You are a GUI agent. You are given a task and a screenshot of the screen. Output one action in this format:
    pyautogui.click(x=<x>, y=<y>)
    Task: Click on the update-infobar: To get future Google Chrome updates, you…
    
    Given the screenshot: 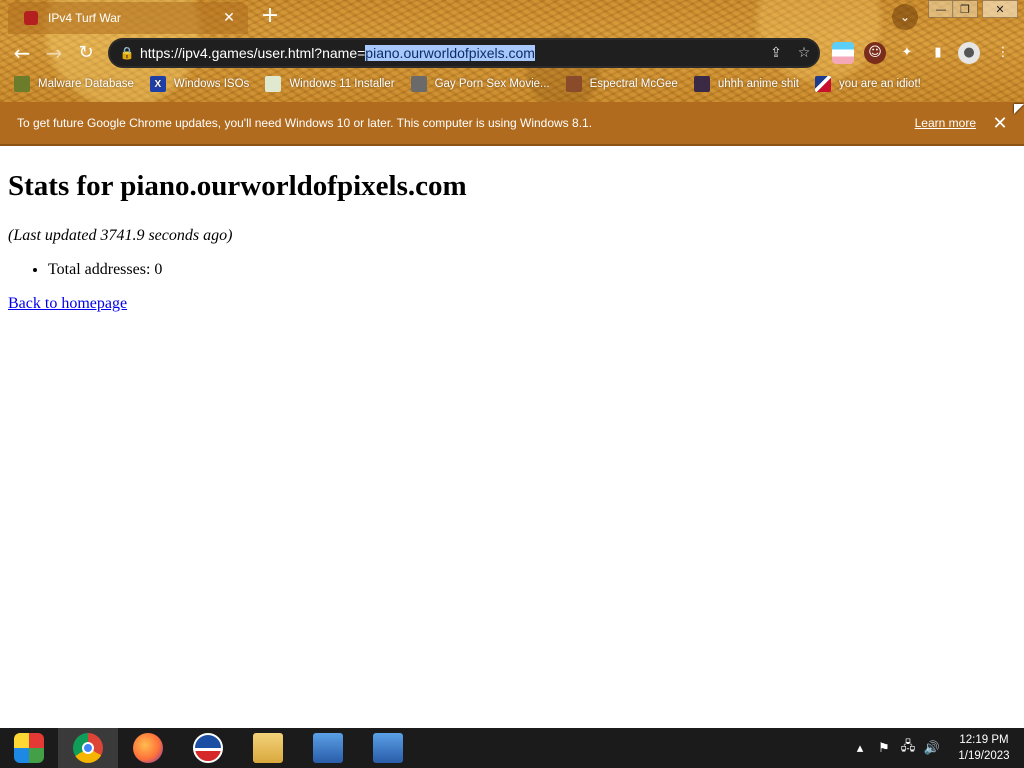 What is the action you would take?
    pyautogui.click(x=512, y=124)
    